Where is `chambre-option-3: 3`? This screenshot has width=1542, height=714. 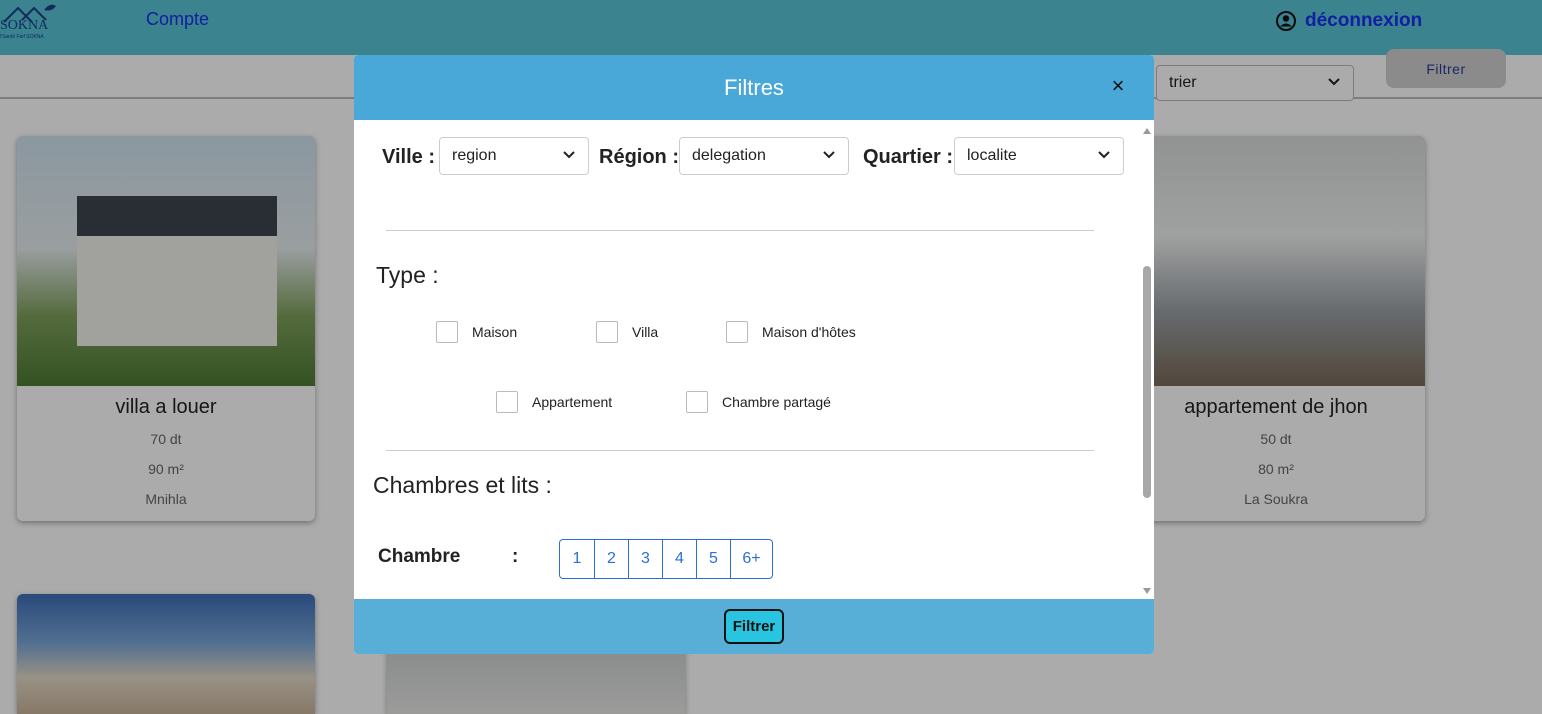 chambre-option-3: 3 is located at coordinates (645, 559).